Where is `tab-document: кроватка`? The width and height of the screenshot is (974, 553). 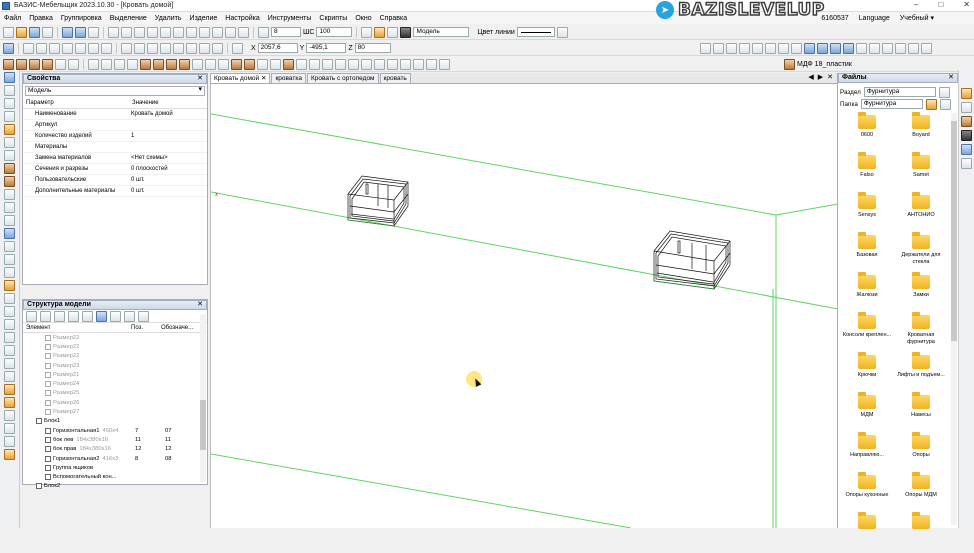 tab-document: кроватка is located at coordinates (288, 78).